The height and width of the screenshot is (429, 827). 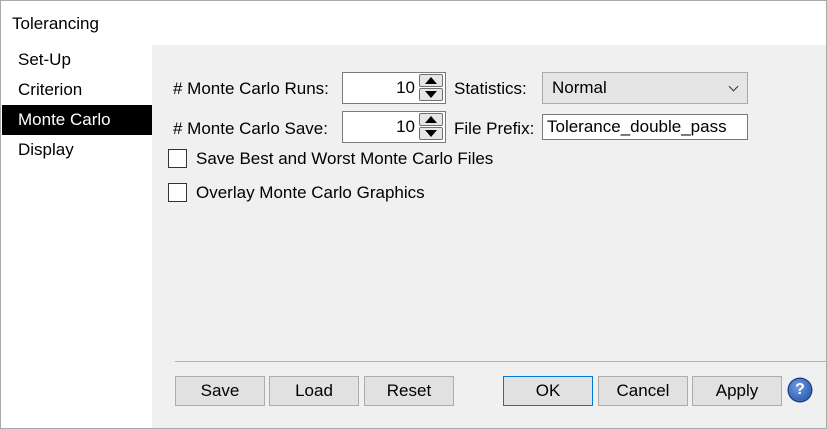 What do you see at coordinates (177, 158) in the screenshot?
I see `save-best-worst-checkbox` at bounding box center [177, 158].